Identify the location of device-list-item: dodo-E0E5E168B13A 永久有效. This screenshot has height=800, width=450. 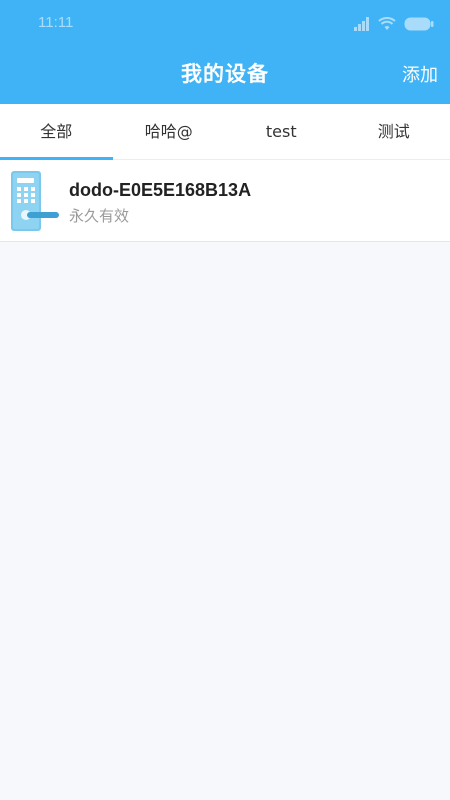
(225, 201).